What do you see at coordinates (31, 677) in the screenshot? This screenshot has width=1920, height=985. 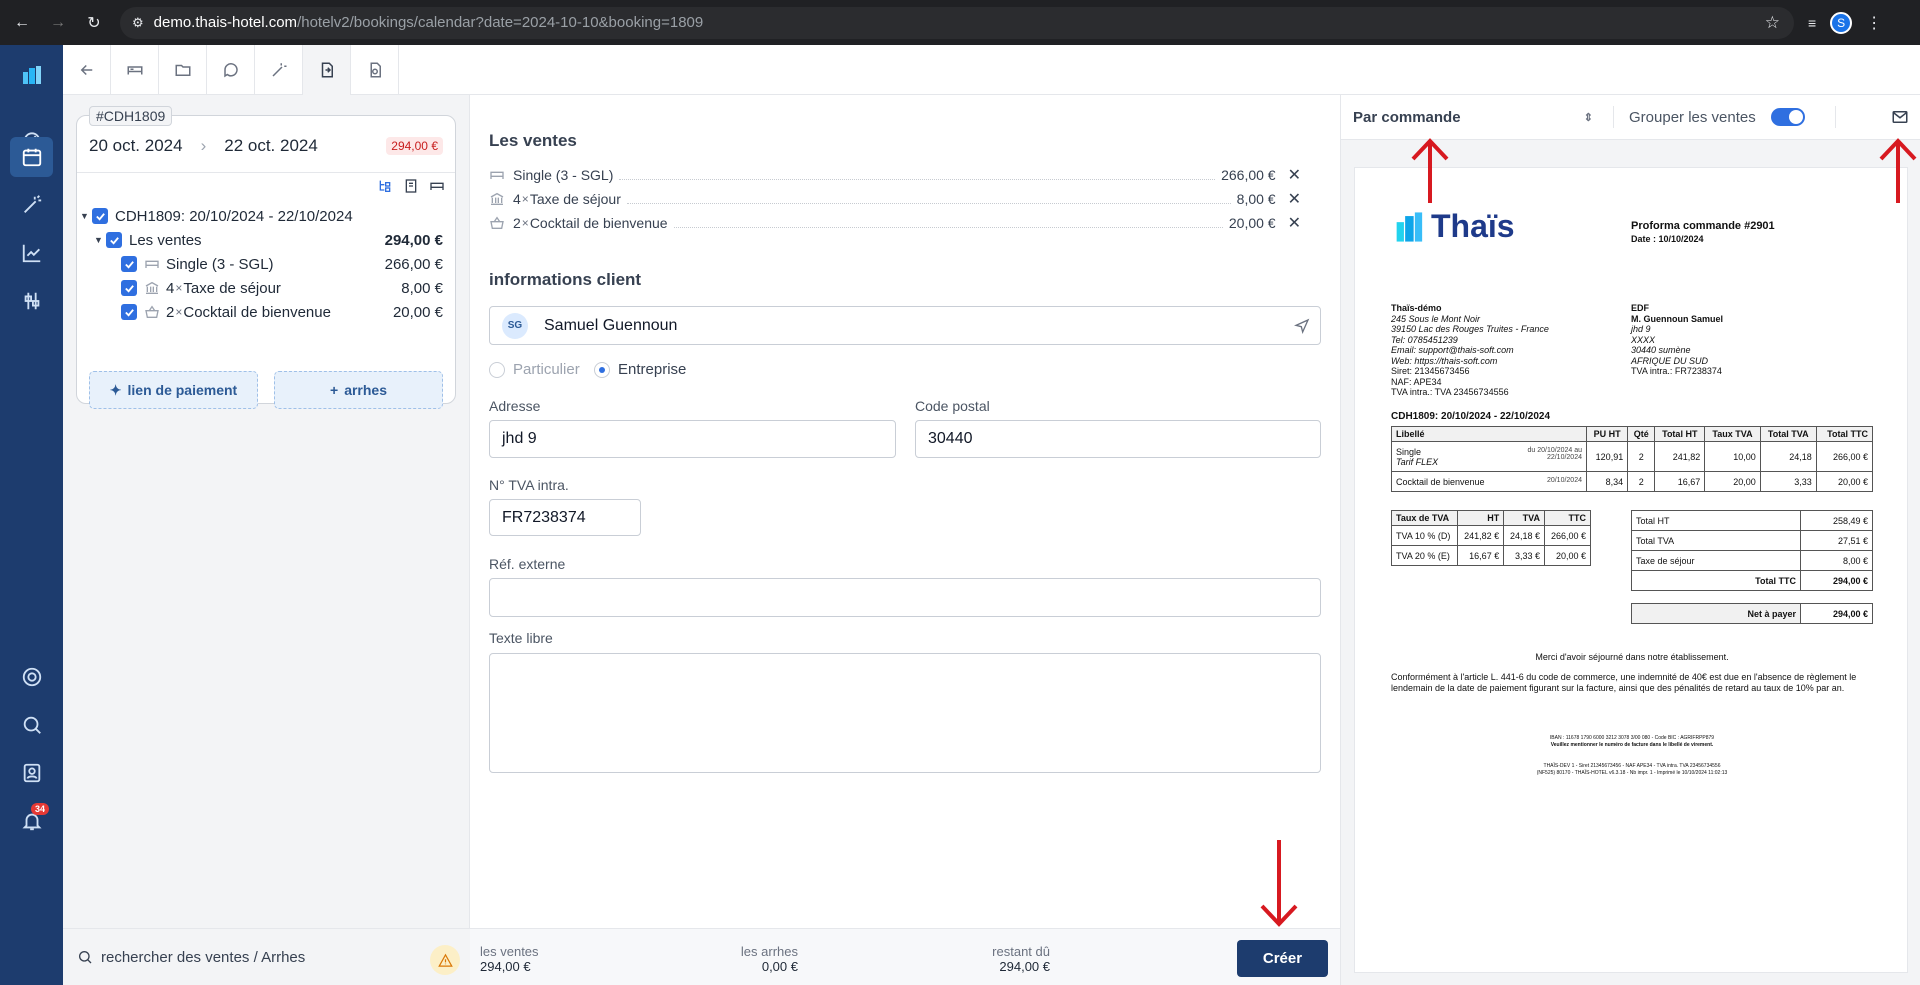 I see `help-lifebuoy-icon` at bounding box center [31, 677].